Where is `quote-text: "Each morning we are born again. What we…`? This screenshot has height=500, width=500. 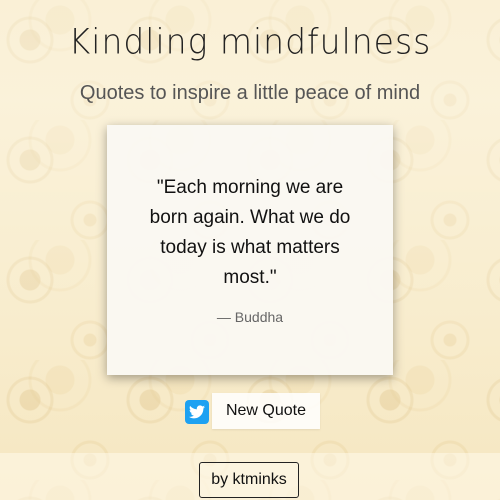
quote-text: "Each morning we are born again. What we… is located at coordinates (250, 232).